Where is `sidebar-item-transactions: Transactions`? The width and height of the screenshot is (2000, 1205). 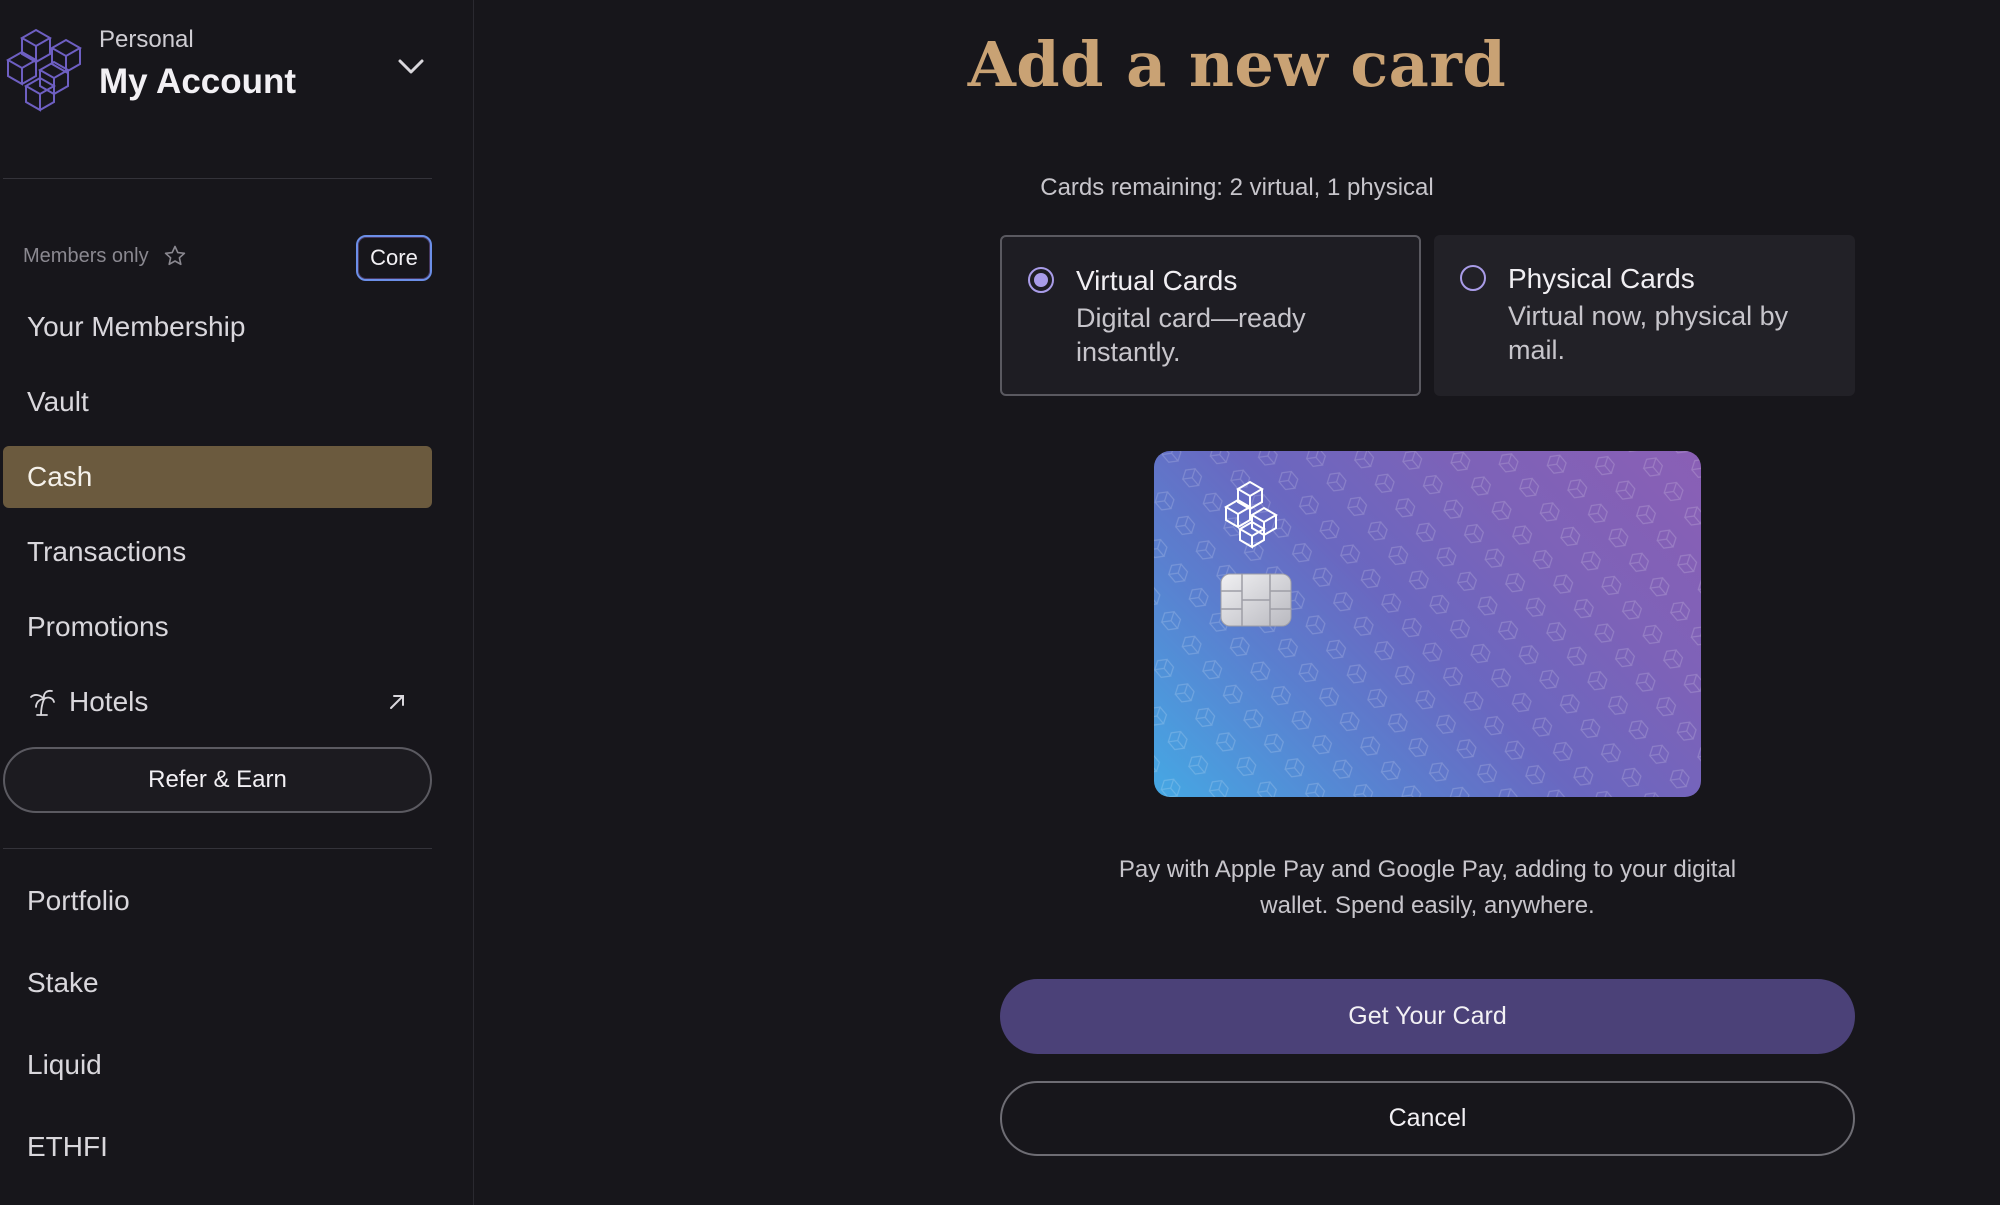 sidebar-item-transactions: Transactions is located at coordinates (217, 552).